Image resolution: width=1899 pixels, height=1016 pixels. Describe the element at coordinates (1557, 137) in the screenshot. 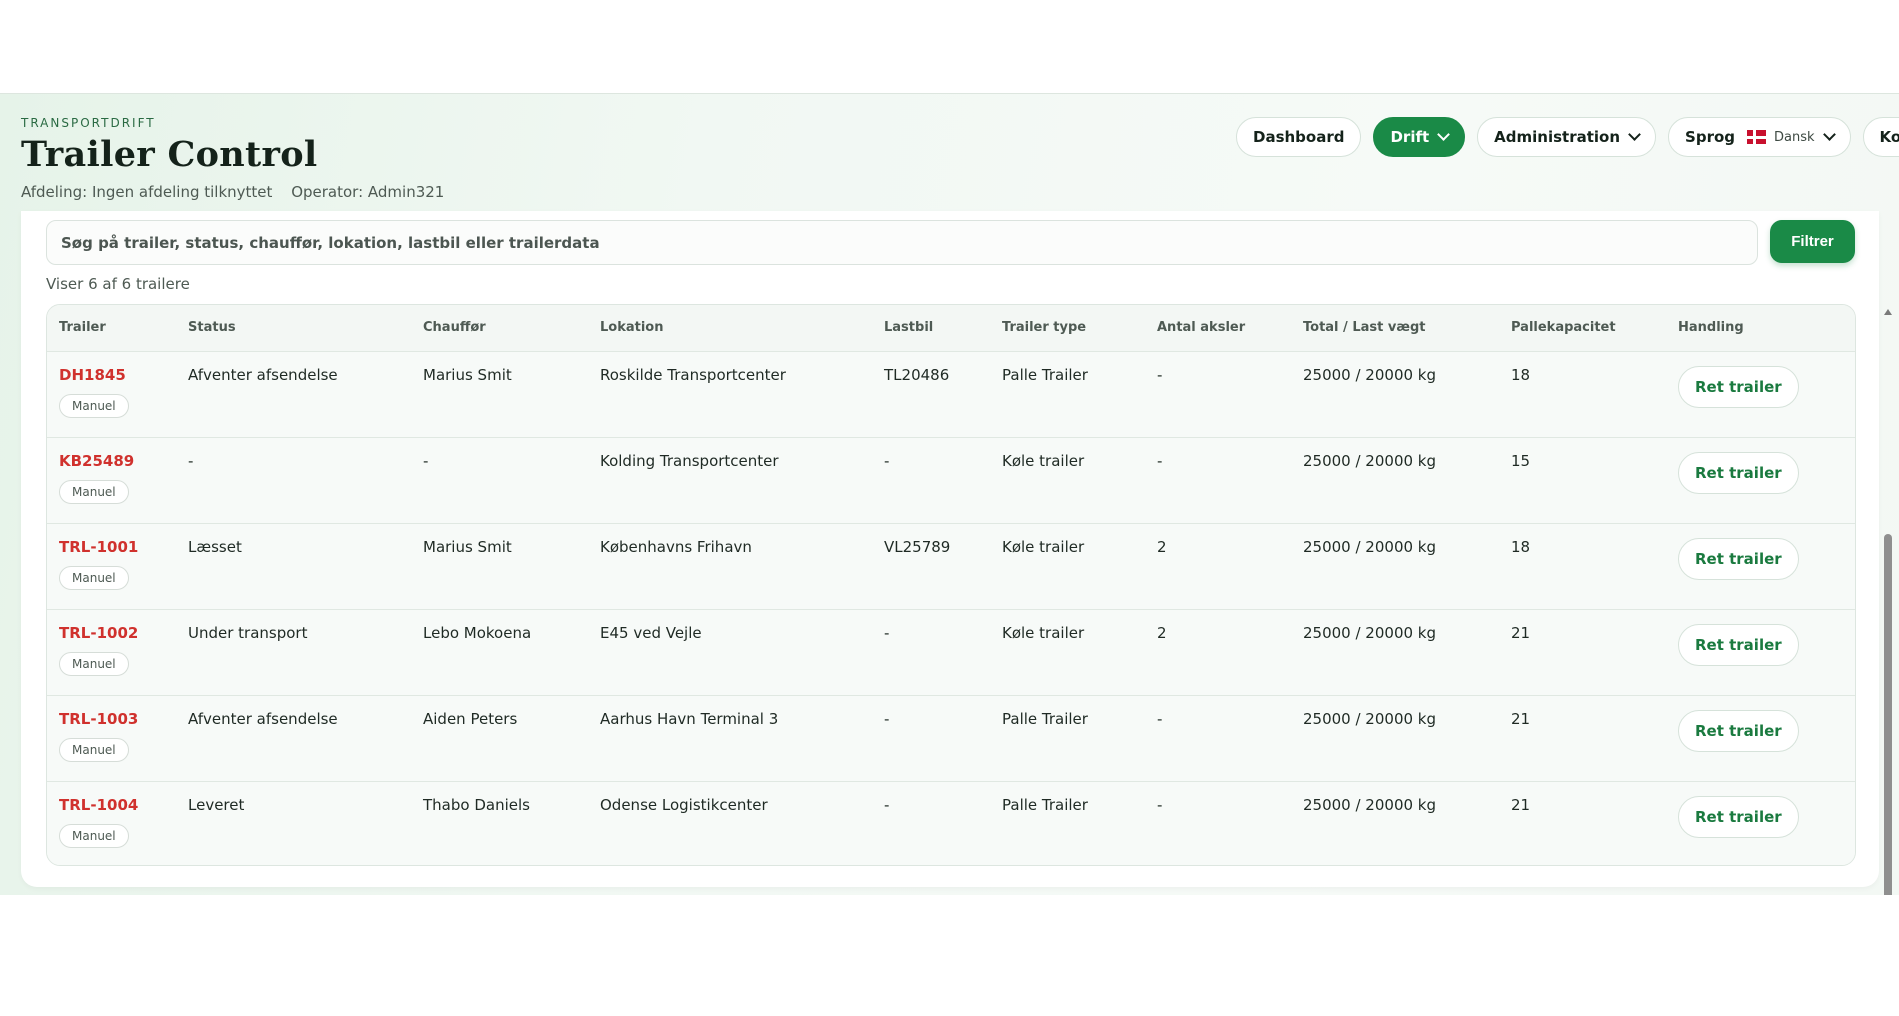

I see `nav-administration-label: Administration` at that location.